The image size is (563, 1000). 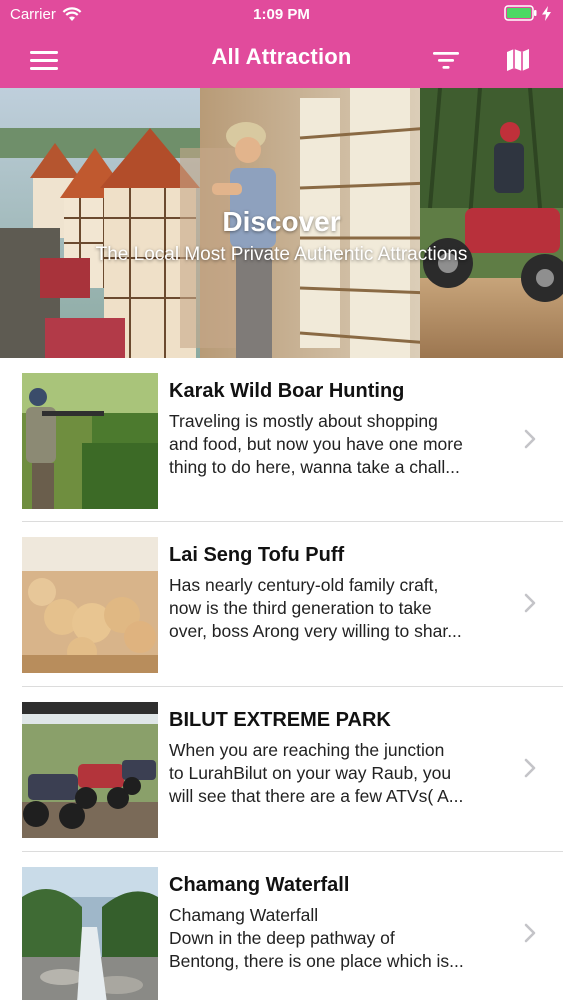 I want to click on page-title: All Attraction, so click(x=281, y=56).